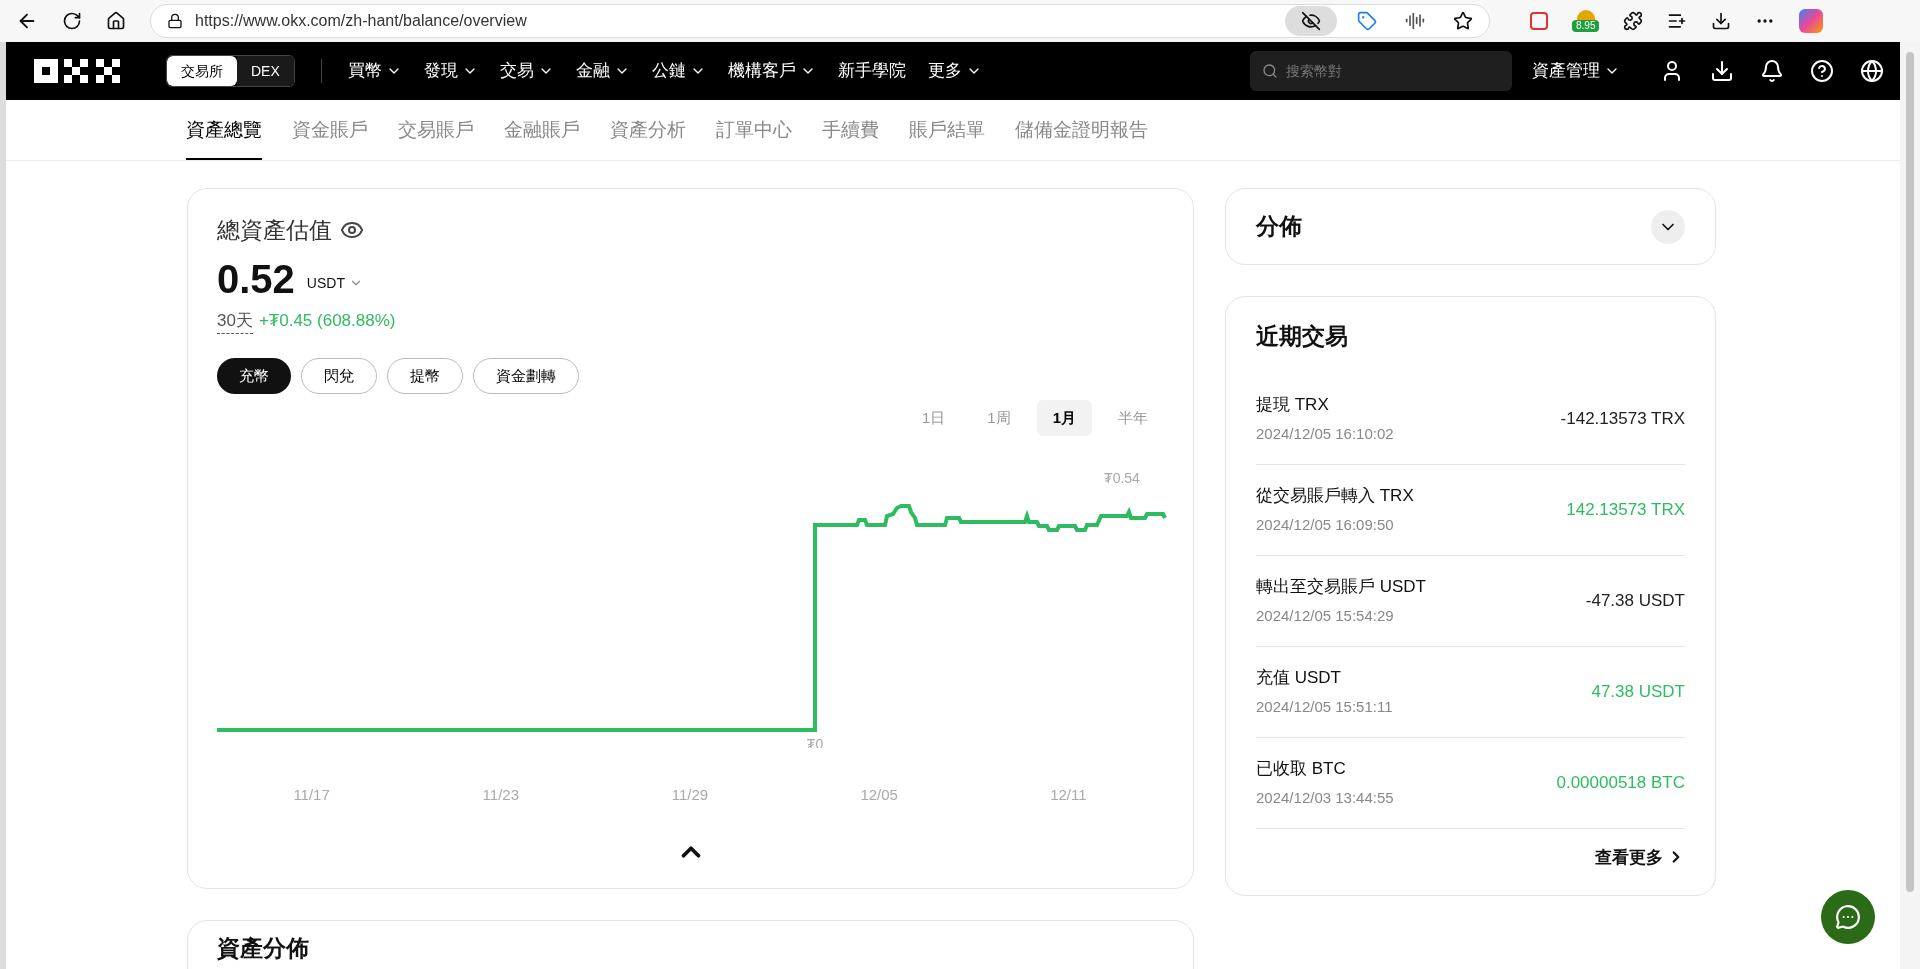 This screenshot has width=1920, height=969. I want to click on asset-menu: 資產管理, so click(1576, 71).